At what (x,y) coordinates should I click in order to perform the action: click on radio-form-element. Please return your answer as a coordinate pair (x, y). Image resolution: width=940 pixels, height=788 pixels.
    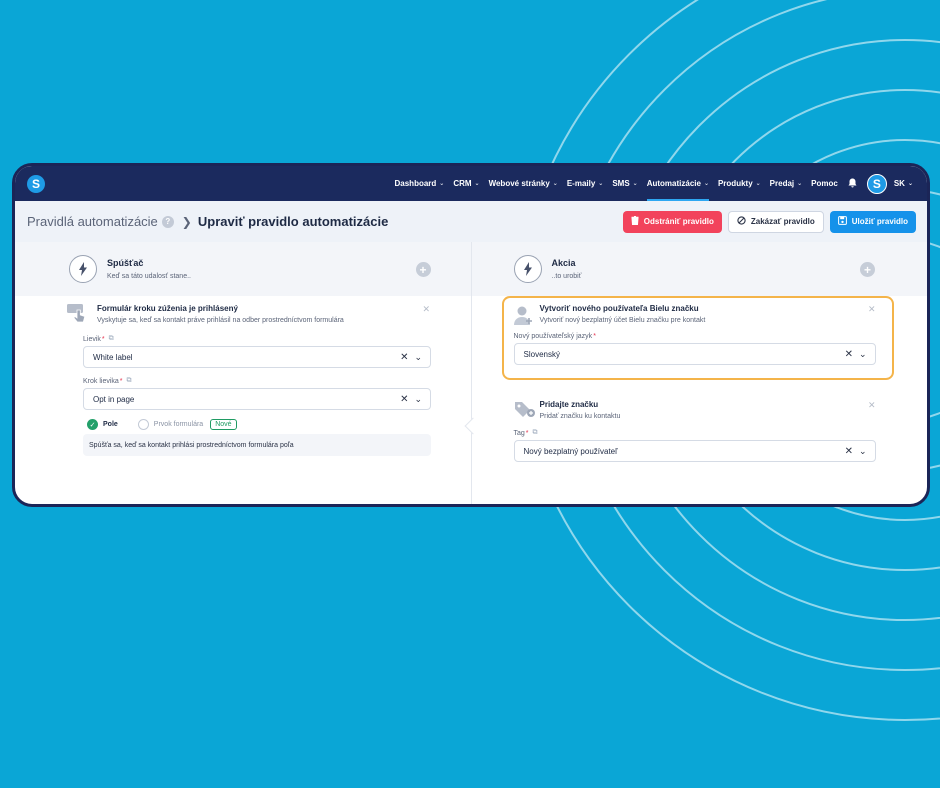
    Looking at the image, I should click on (143, 424).